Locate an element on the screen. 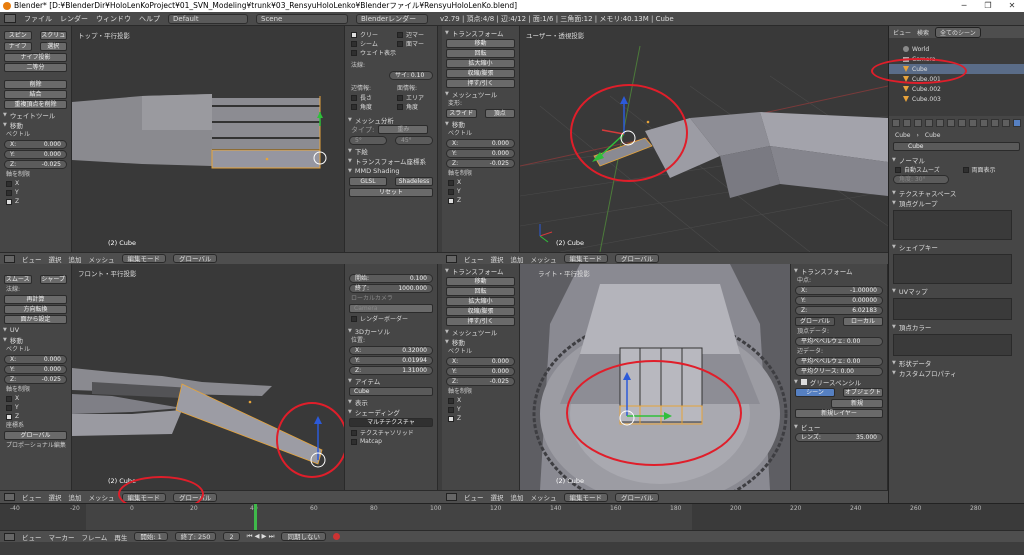  seams-checkbox: シーム is located at coordinates (368, 43).